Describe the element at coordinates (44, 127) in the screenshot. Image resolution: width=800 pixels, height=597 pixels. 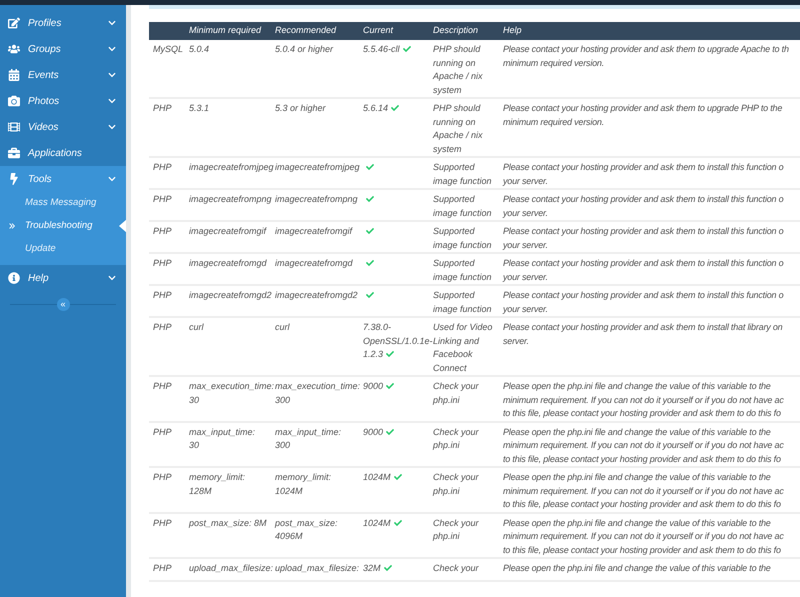
I see `sidebar-label: Videos` at that location.